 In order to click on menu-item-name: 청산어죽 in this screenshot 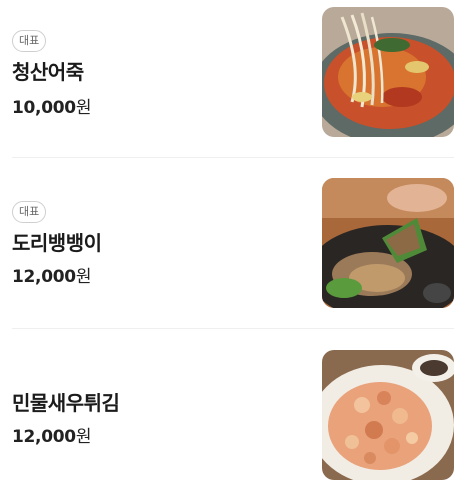, I will do `click(48, 72)`.